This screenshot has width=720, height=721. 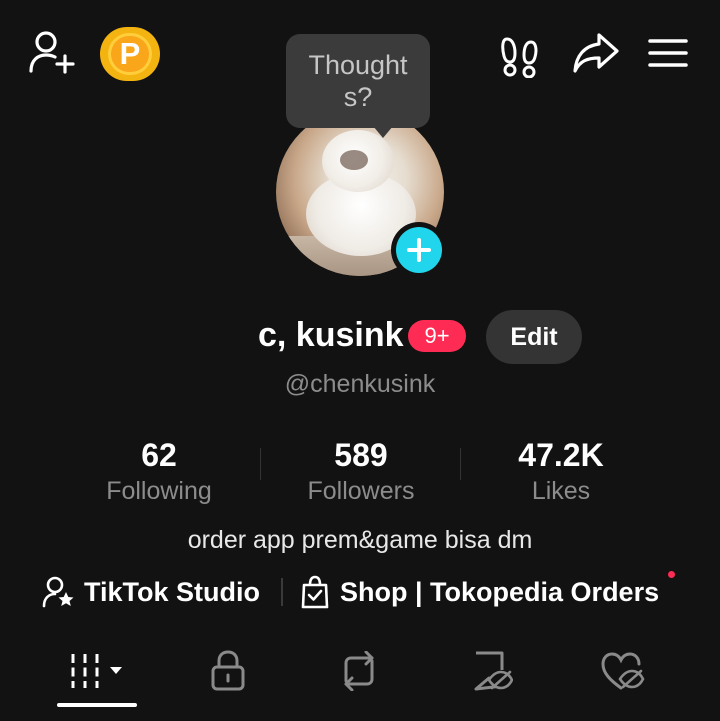 I want to click on favorites-hidden-icon, so click(x=492, y=671).